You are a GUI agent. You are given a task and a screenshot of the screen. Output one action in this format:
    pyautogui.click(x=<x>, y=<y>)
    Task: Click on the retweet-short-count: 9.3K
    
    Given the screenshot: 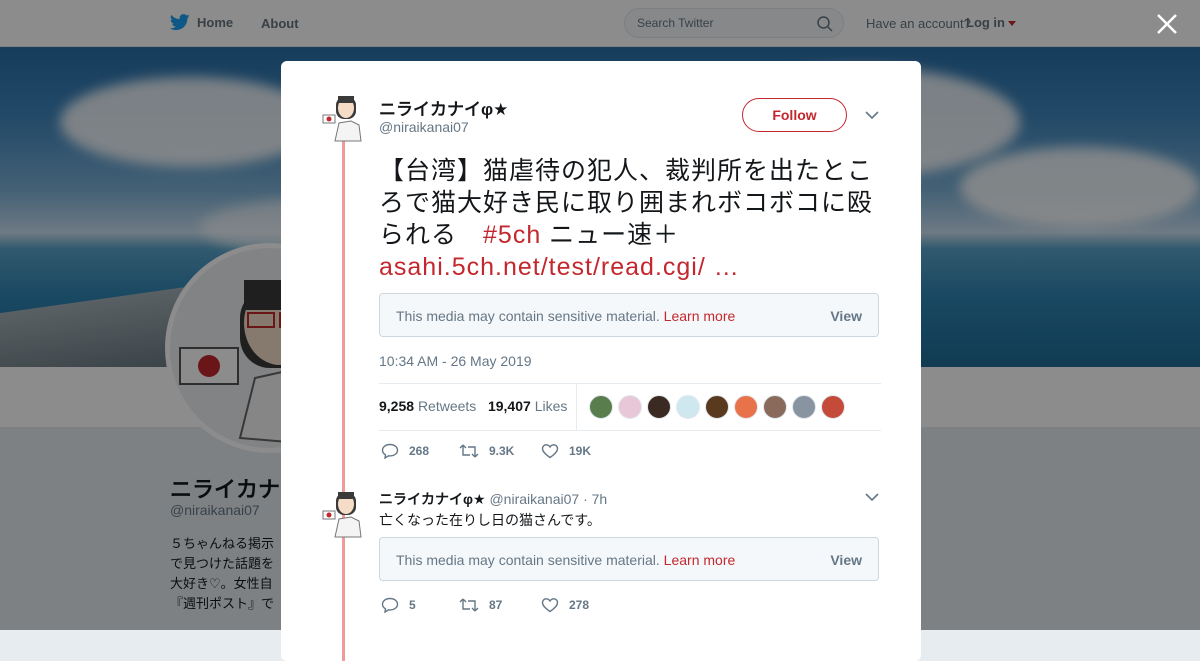 What is the action you would take?
    pyautogui.click(x=502, y=451)
    